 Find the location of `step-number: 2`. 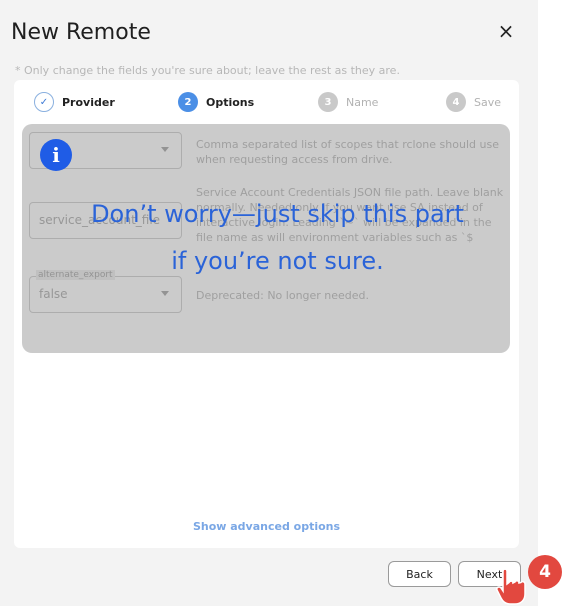

step-number: 2 is located at coordinates (188, 102).